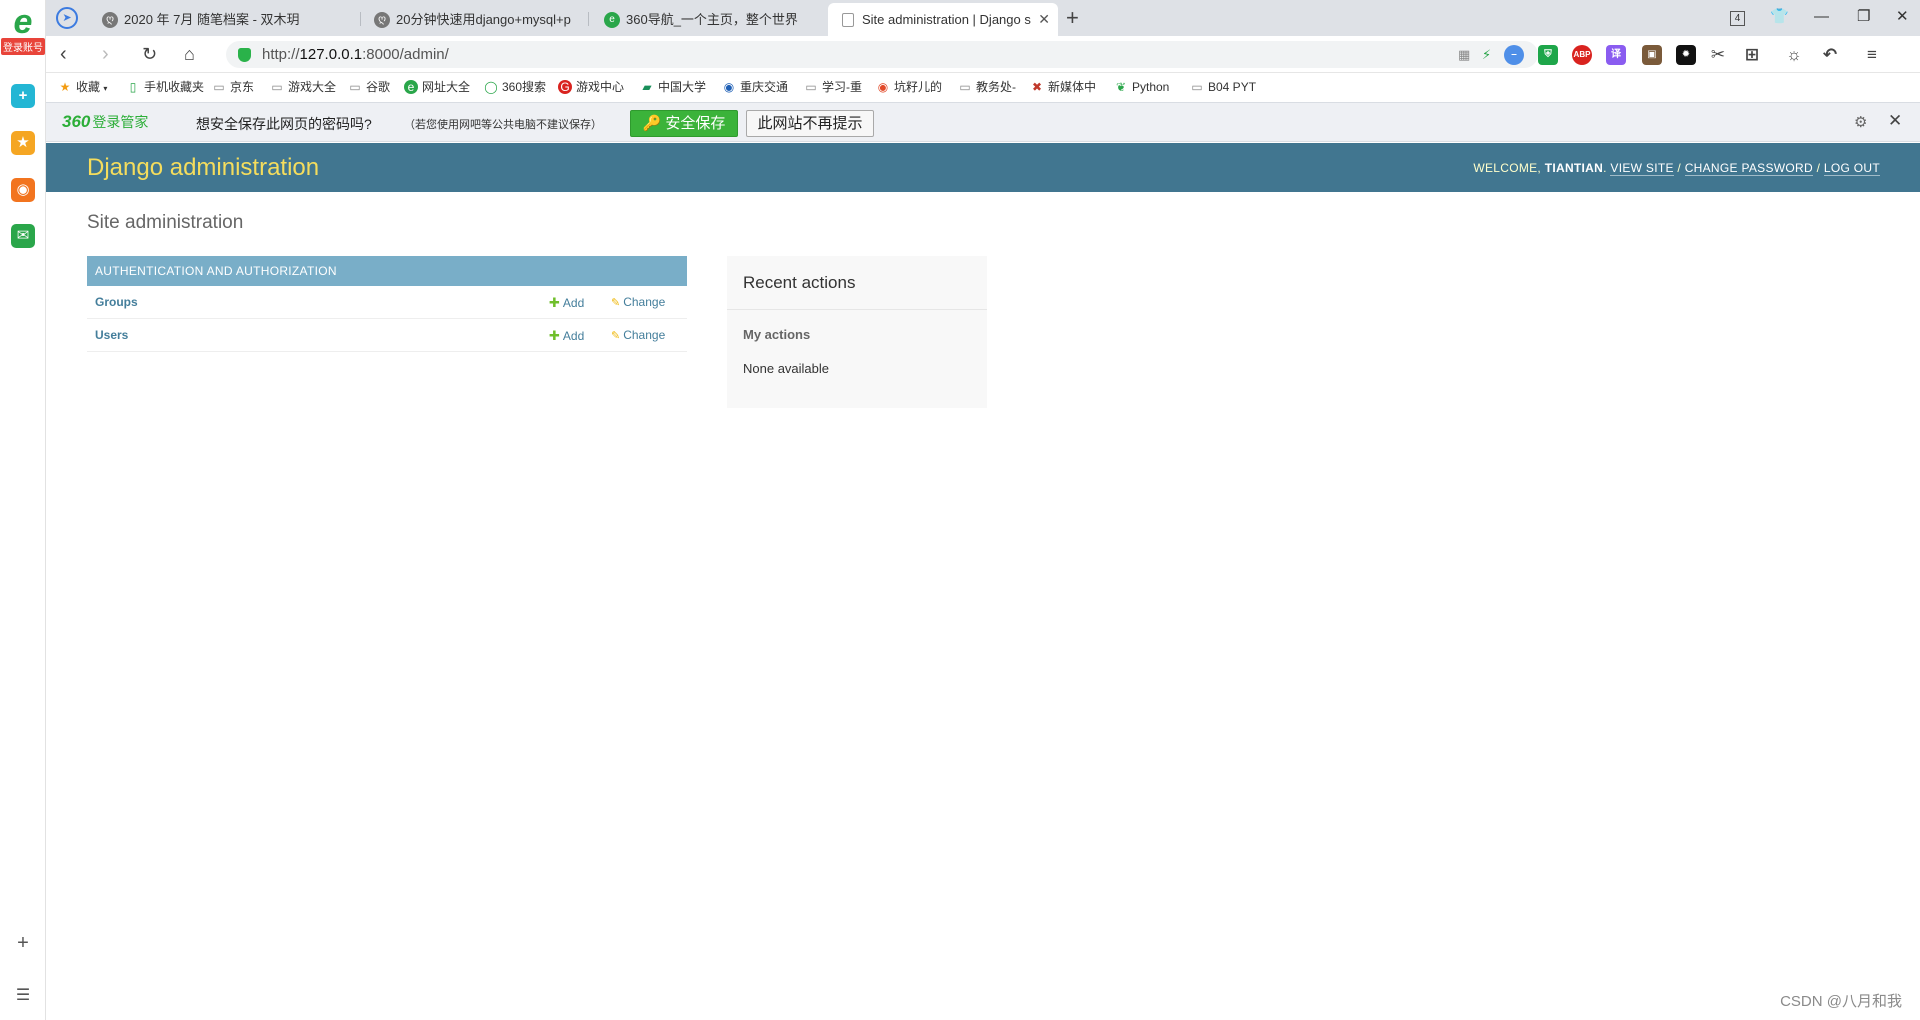 The width and height of the screenshot is (1920, 1020). What do you see at coordinates (882, 54) in the screenshot?
I see `url-input: http://127.0.0.1:8000/admin/ ▦ ⚡ ⌄` at bounding box center [882, 54].